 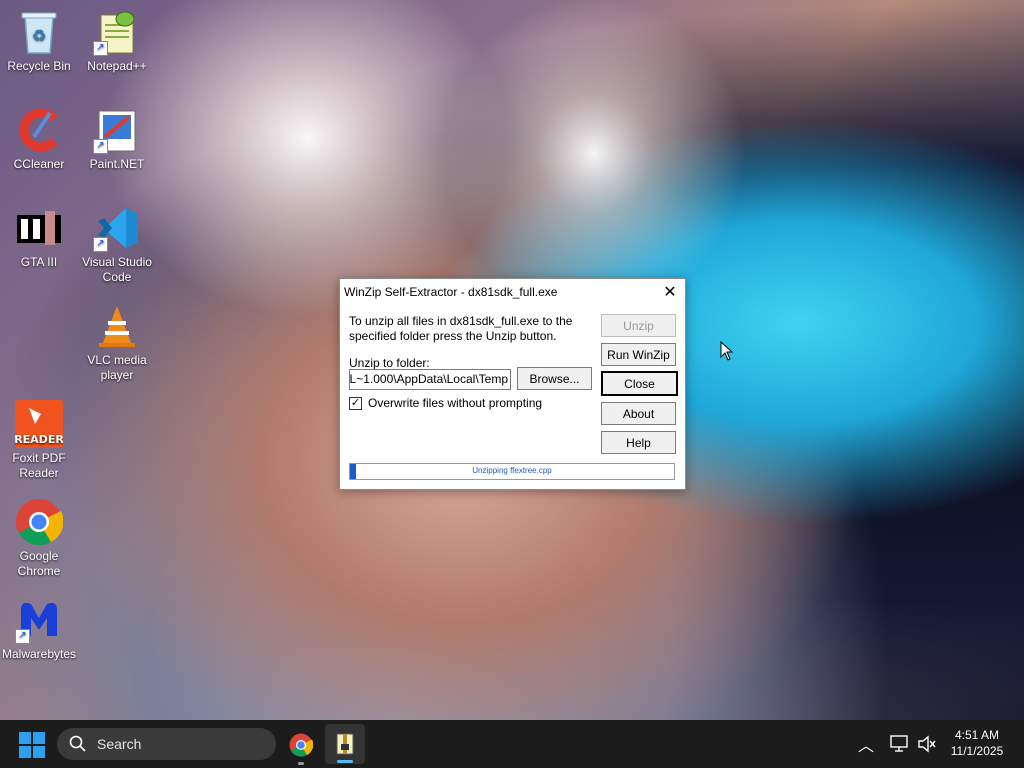 I want to click on desktop-icon-label: Recycle Bin, so click(x=39, y=66).